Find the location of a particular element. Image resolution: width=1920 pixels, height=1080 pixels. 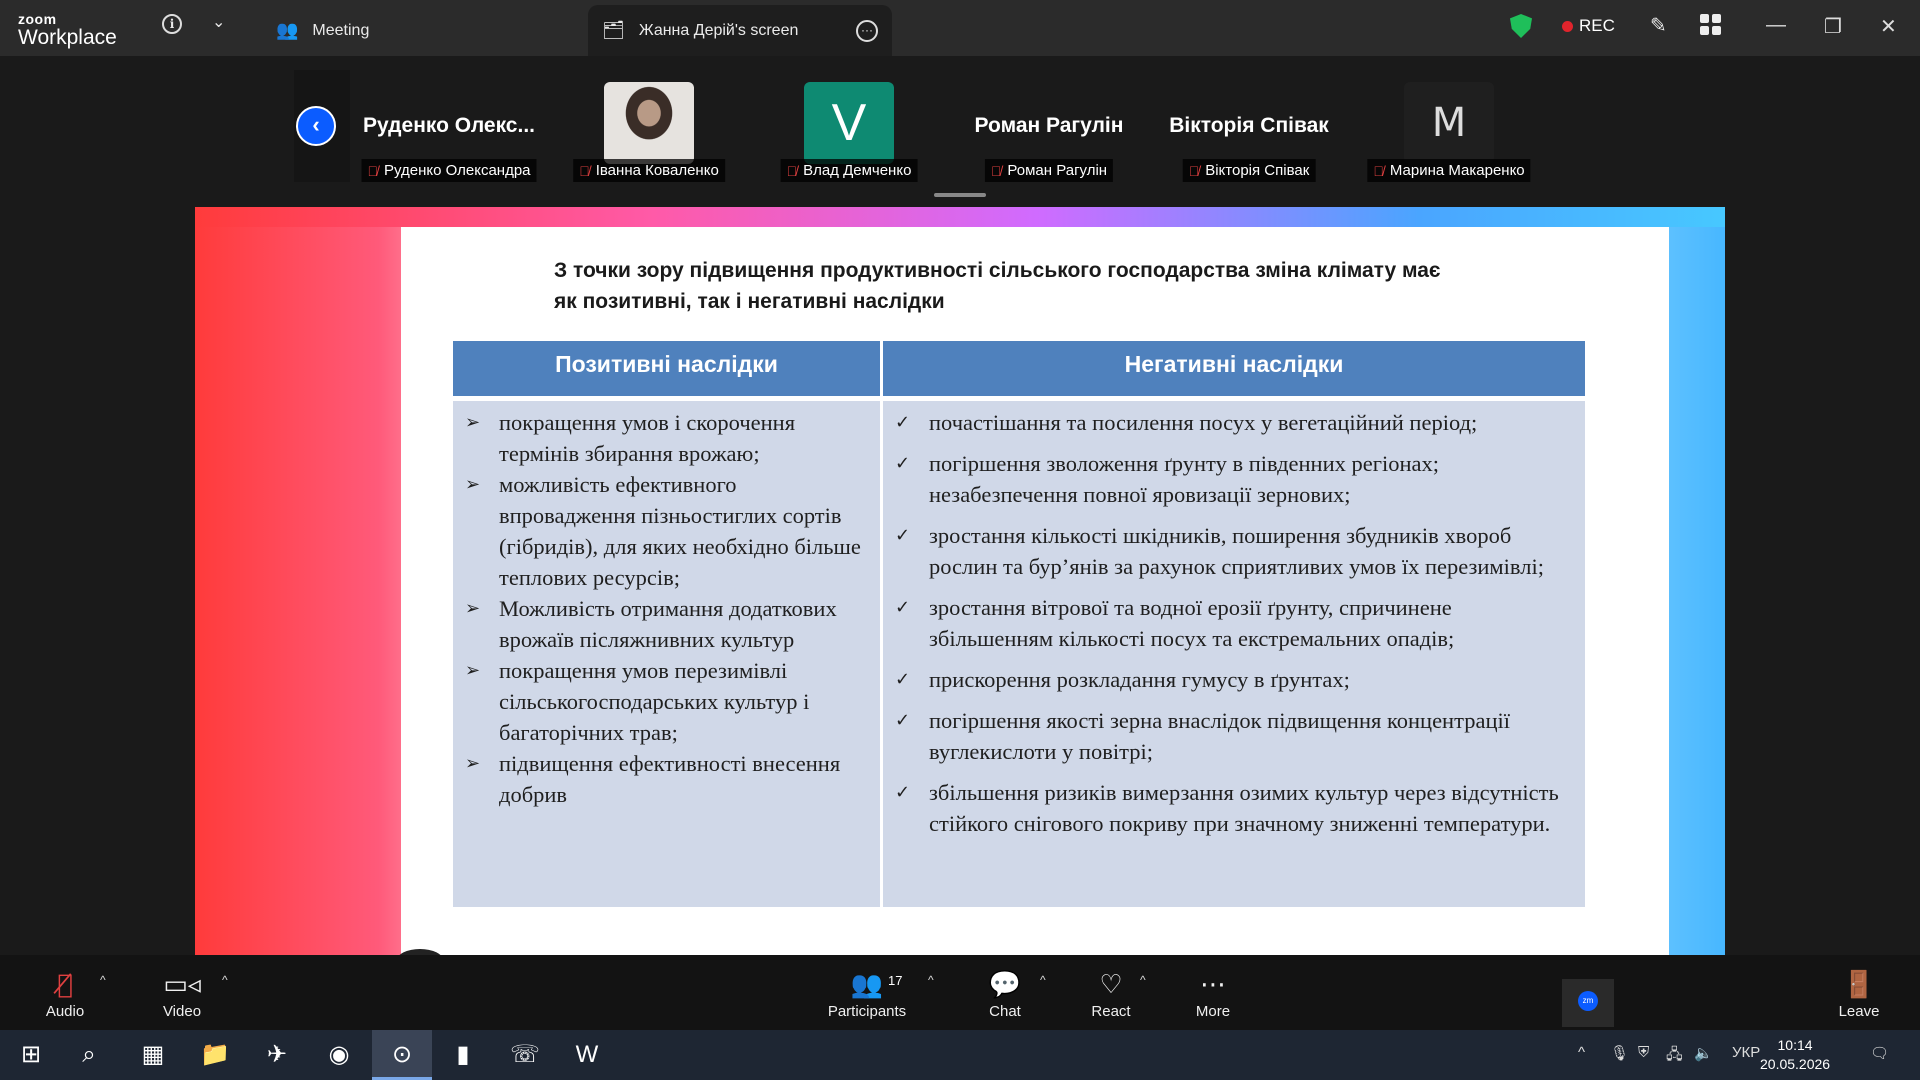

participant-label: 🎙̸ Іванна Коваленко is located at coordinates (649, 170).